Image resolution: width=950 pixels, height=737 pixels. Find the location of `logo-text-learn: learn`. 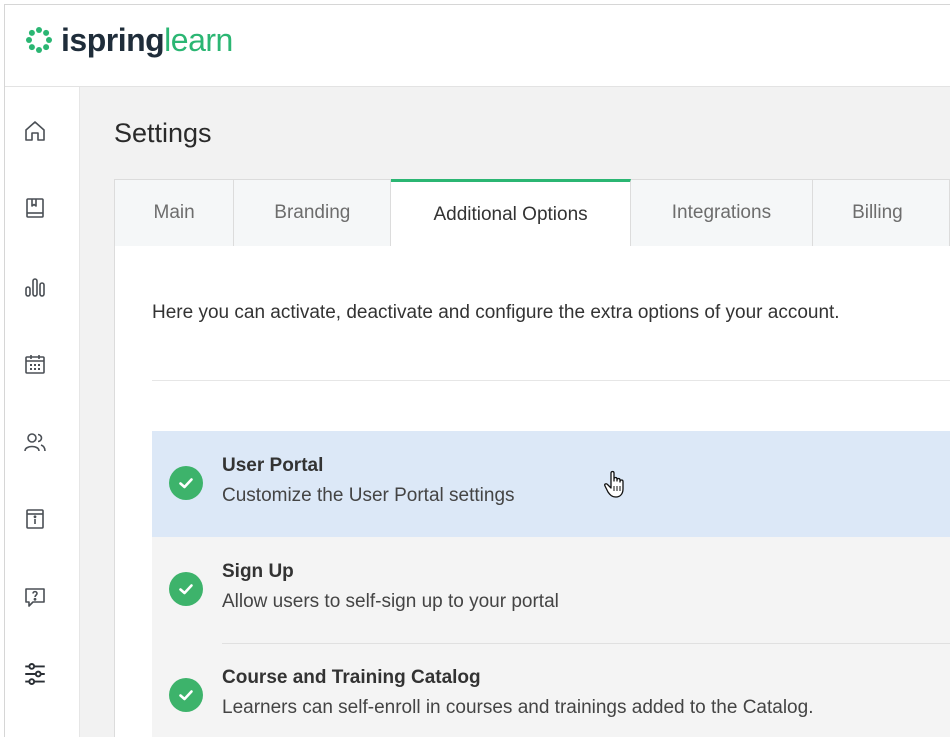

logo-text-learn: learn is located at coordinates (198, 40).